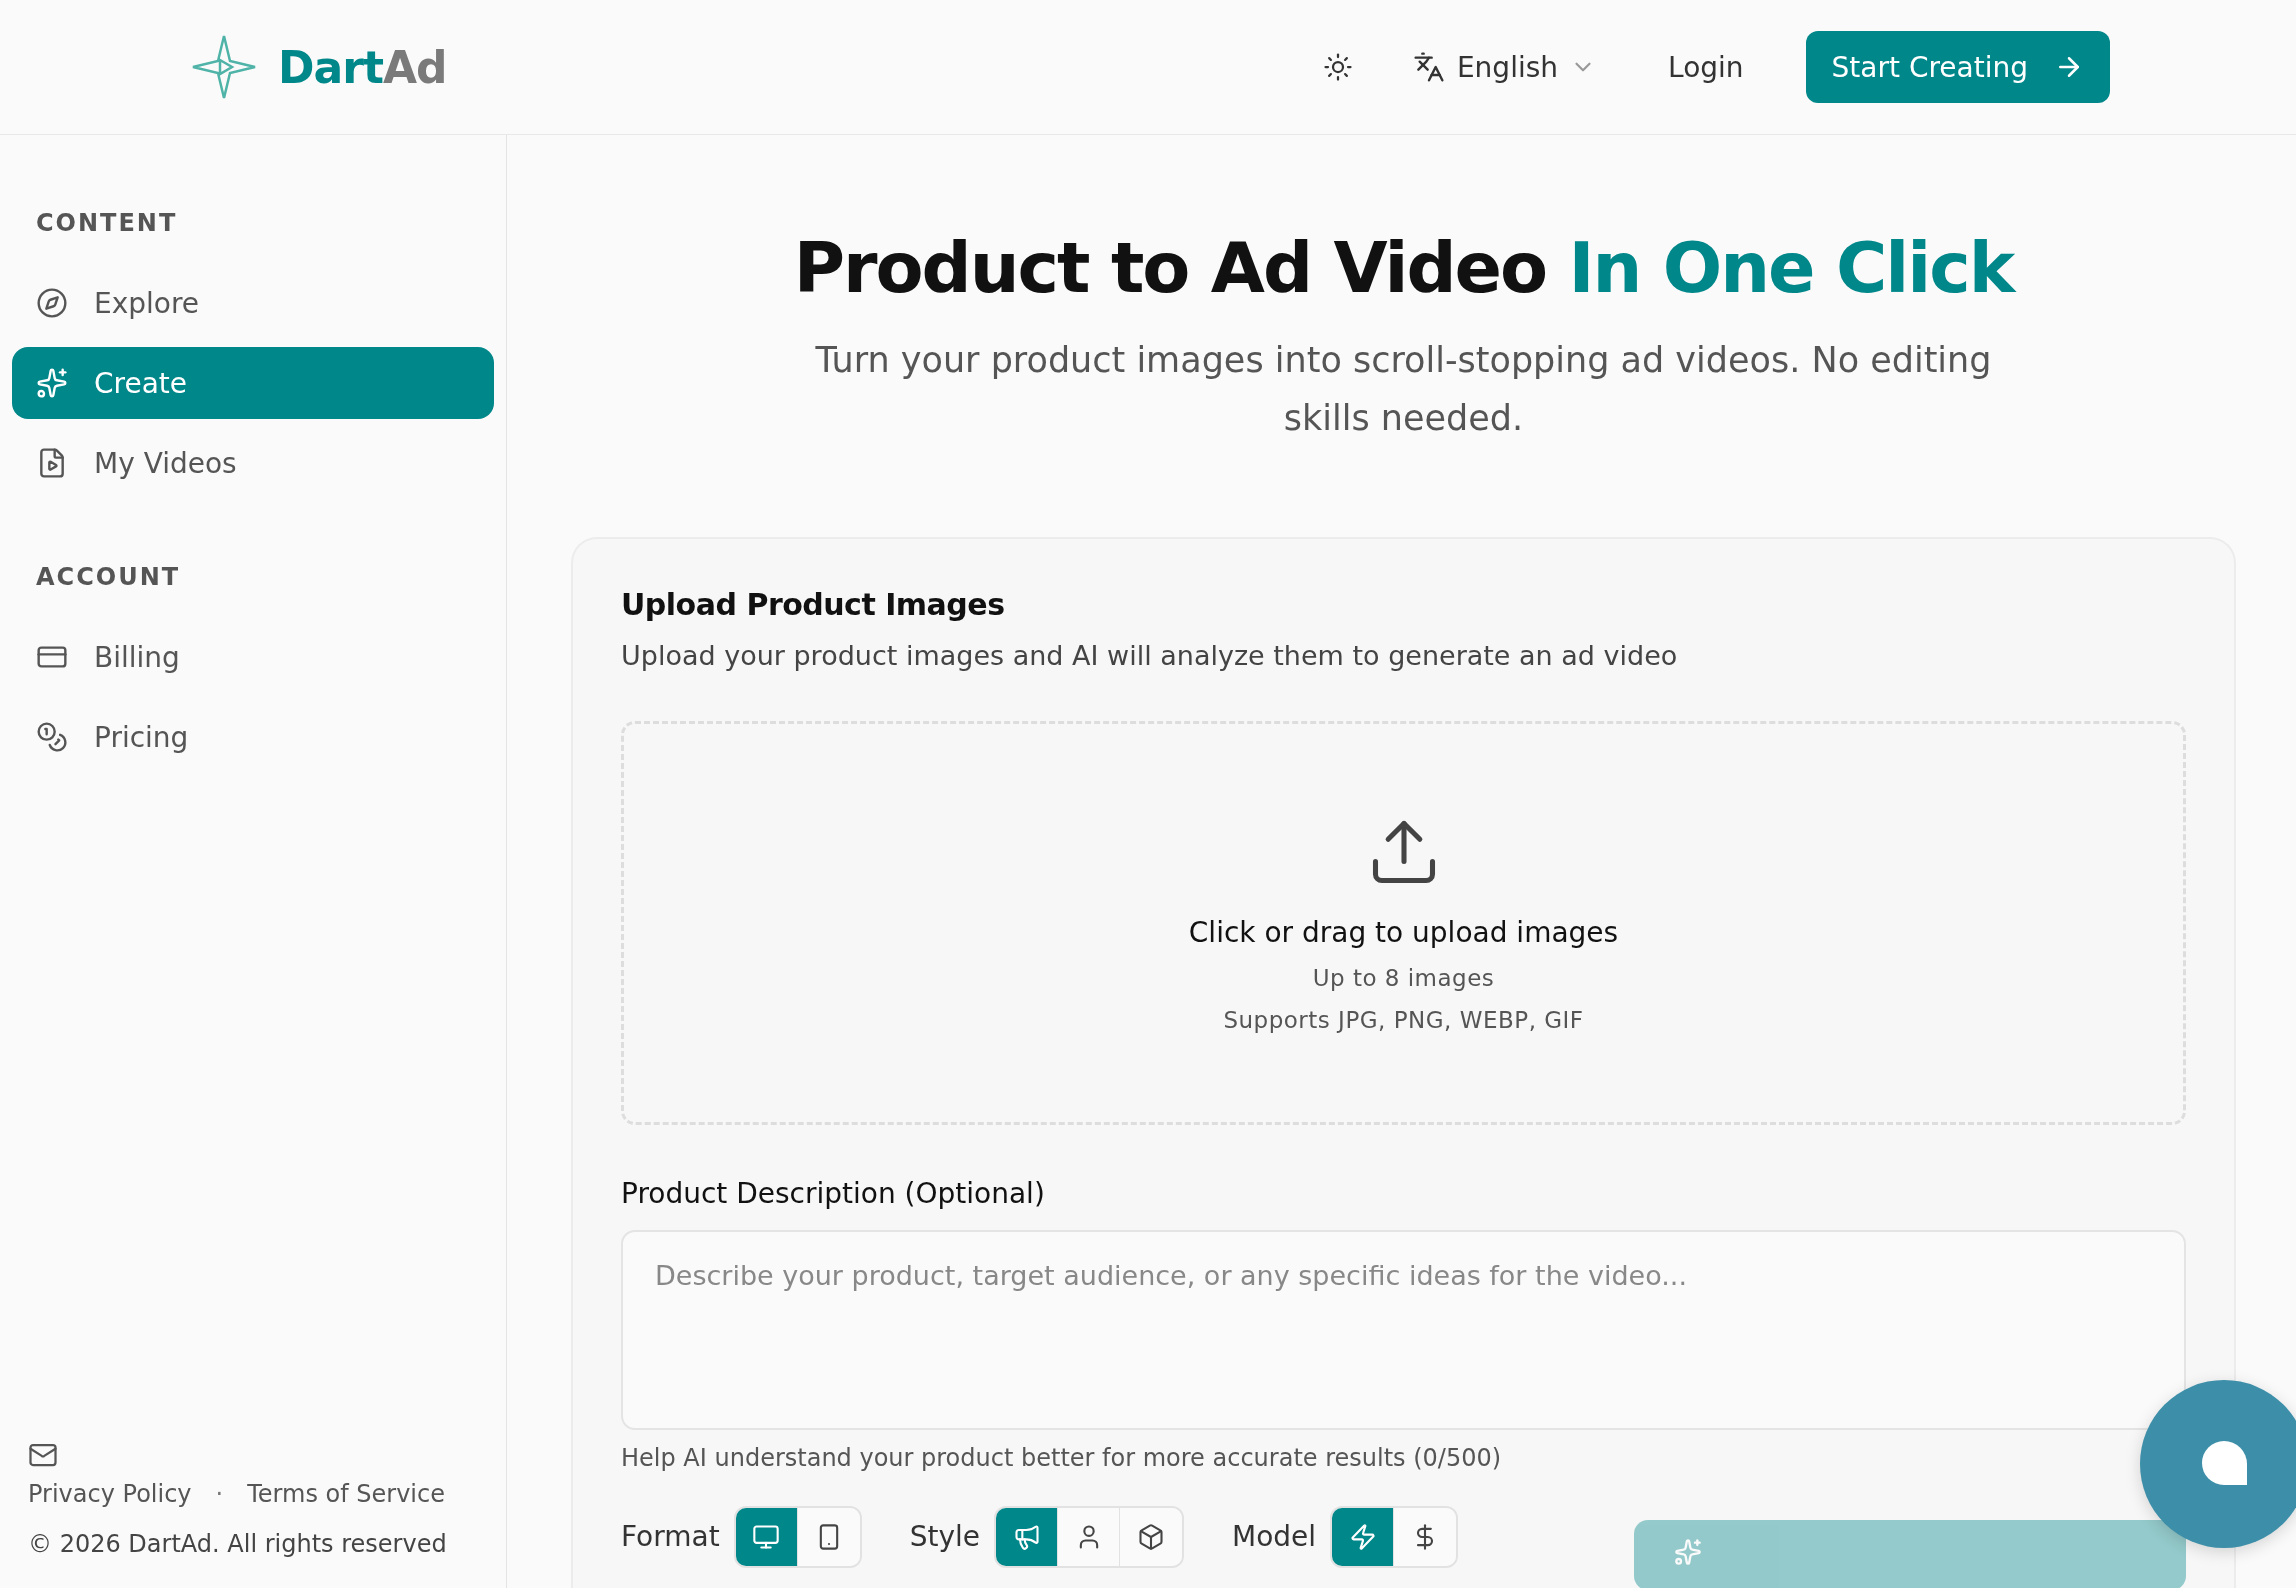 This screenshot has height=1588, width=2296. Describe the element at coordinates (1403, 389) in the screenshot. I see `page-subtitle: Turn your product images into scroll-stopping ad videos. No editing skills needed.` at that location.